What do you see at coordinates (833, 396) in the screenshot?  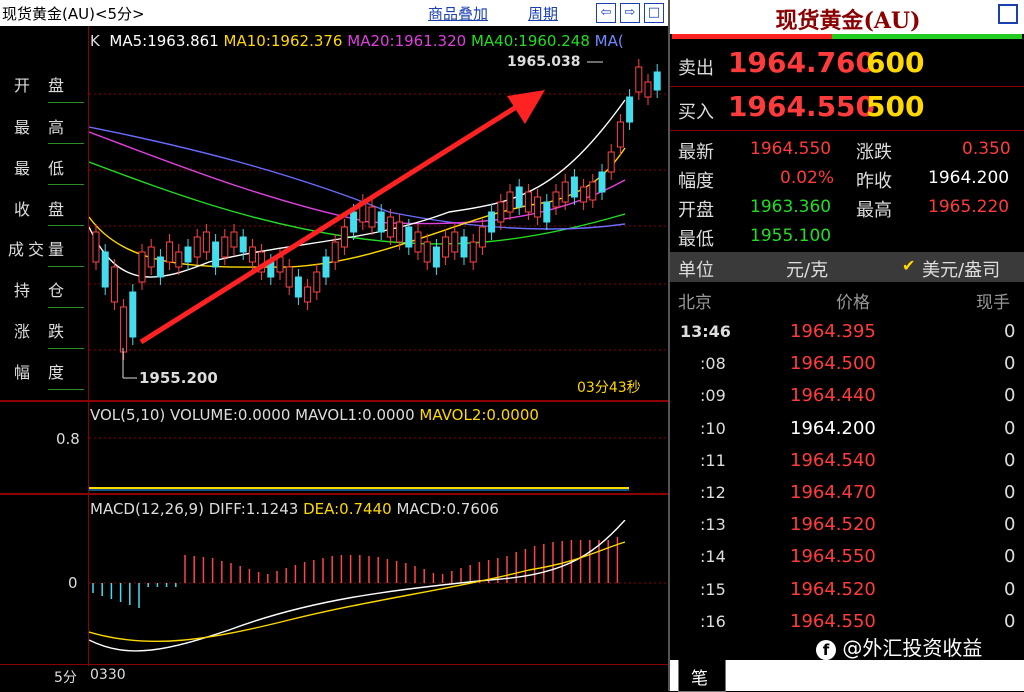 I see `tick-price: 1964.440` at bounding box center [833, 396].